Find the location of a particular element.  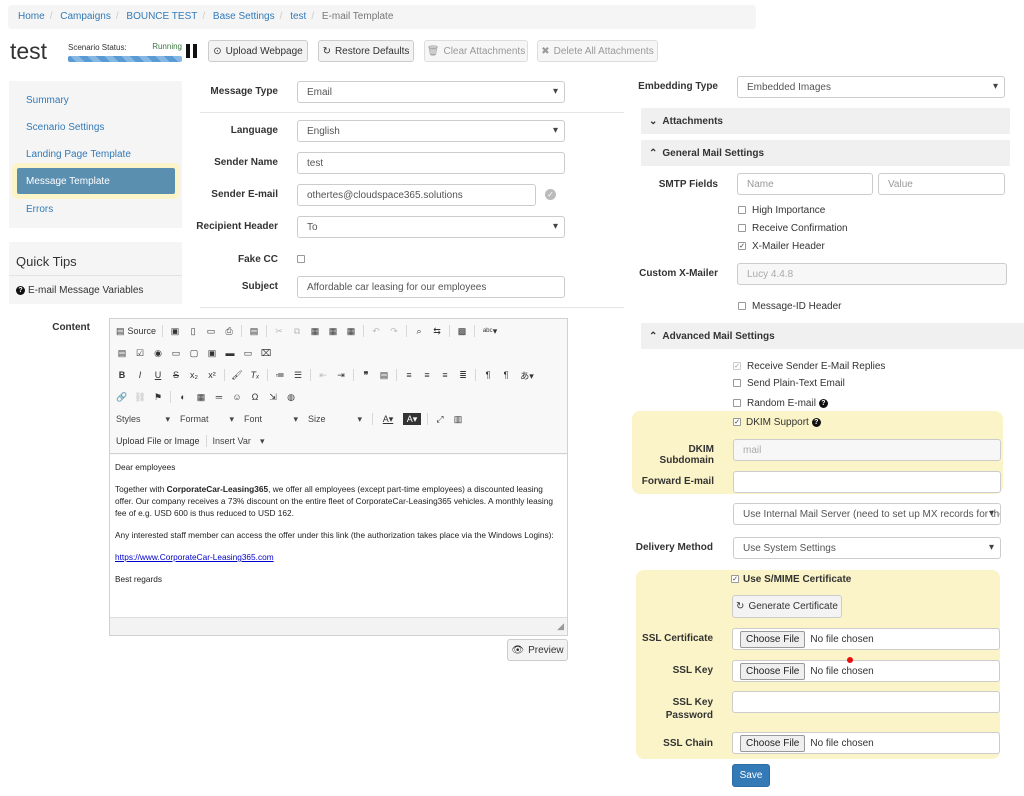

align-right-icon: ≡ is located at coordinates (445, 375).